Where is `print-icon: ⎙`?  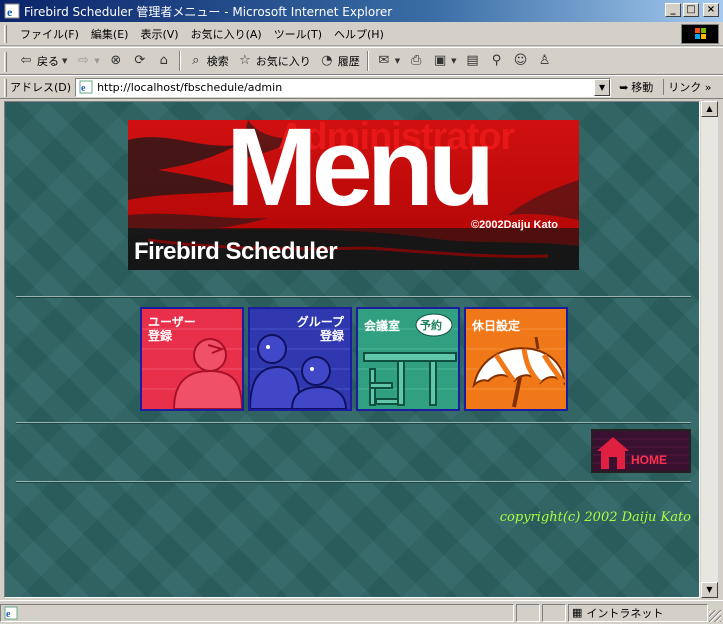 print-icon: ⎙ is located at coordinates (416, 60).